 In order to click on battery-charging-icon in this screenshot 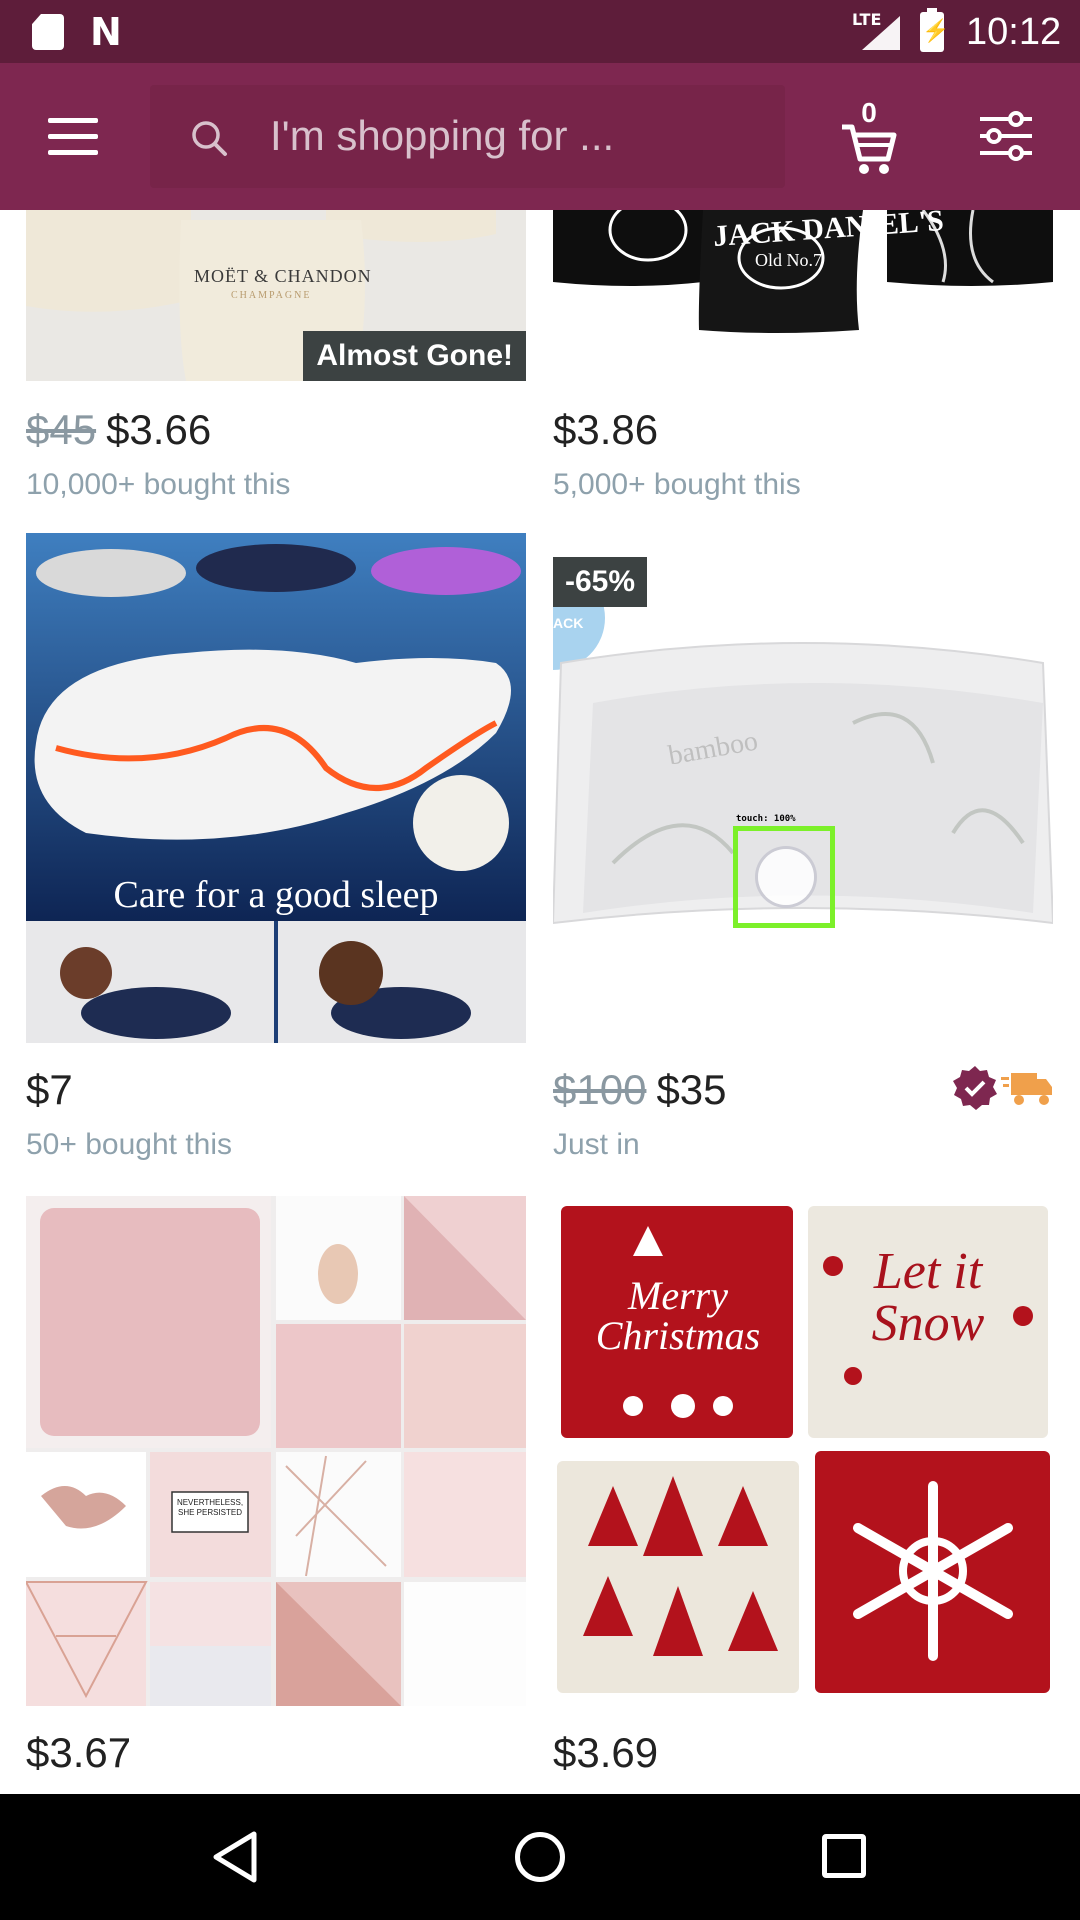, I will do `click(934, 30)`.